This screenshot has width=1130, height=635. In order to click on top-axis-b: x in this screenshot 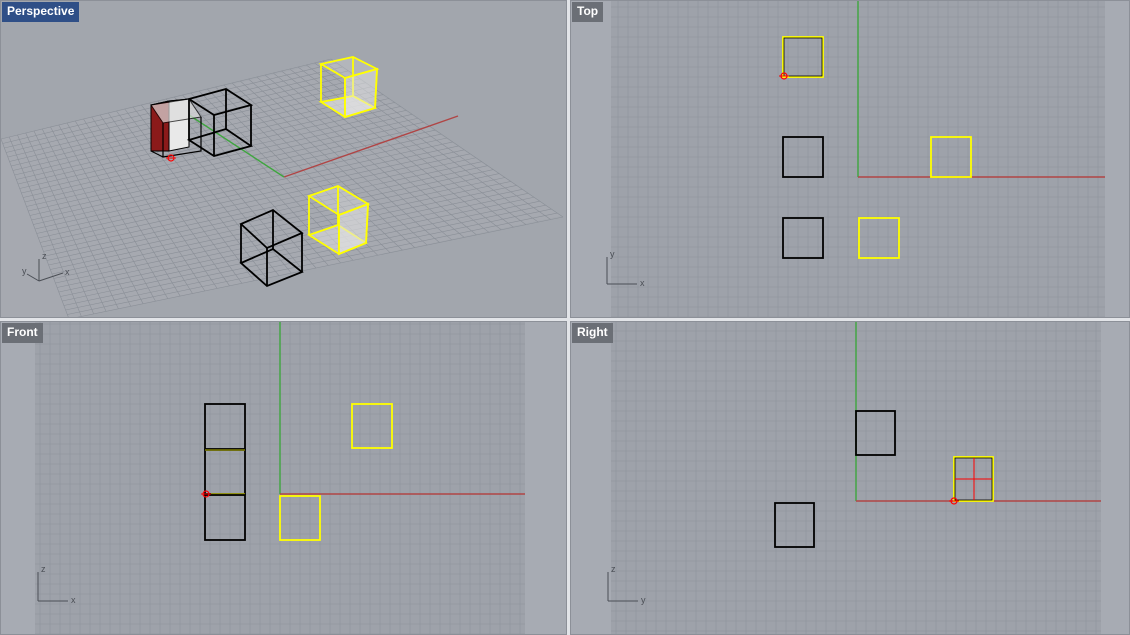, I will do `click(642, 283)`.